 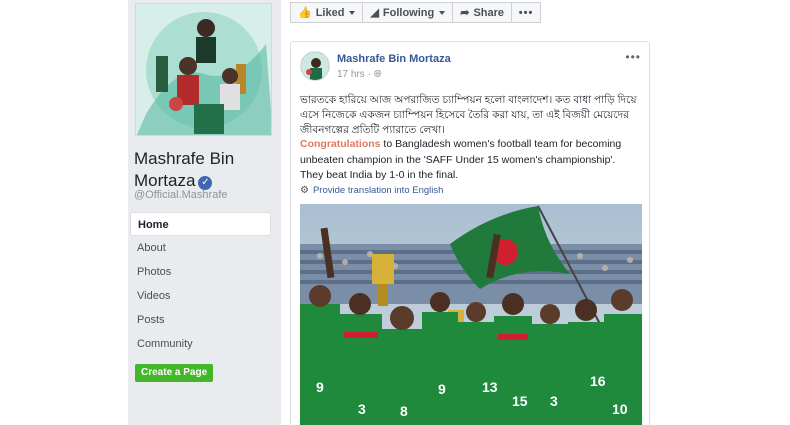 I want to click on avatar-illustration, so click(x=315, y=66).